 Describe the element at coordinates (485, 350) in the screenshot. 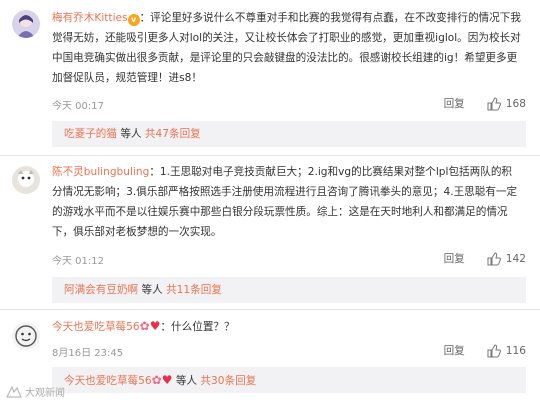

I see `comment-actions: 回复 116` at that location.